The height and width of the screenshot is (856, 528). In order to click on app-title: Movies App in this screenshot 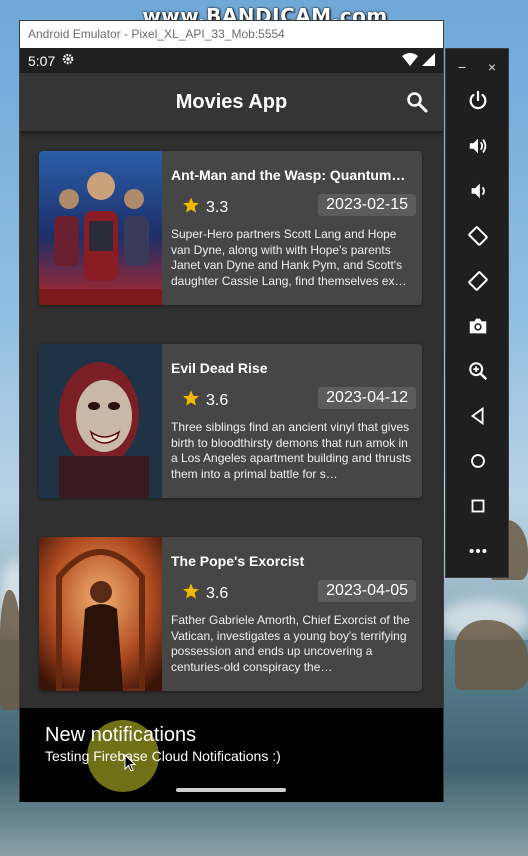, I will do `click(231, 101)`.